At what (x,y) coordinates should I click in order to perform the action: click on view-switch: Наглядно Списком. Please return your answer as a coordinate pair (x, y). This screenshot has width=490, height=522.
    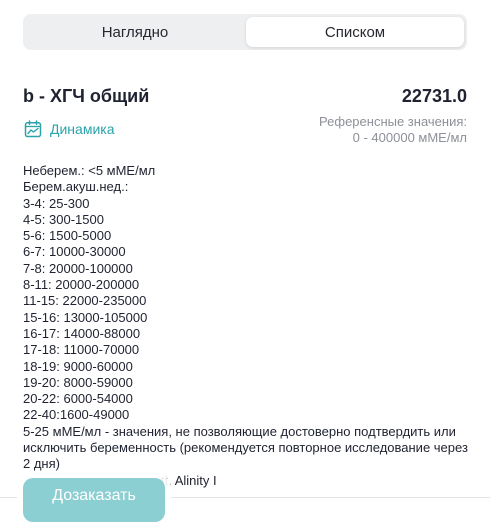
    Looking at the image, I should click on (245, 32).